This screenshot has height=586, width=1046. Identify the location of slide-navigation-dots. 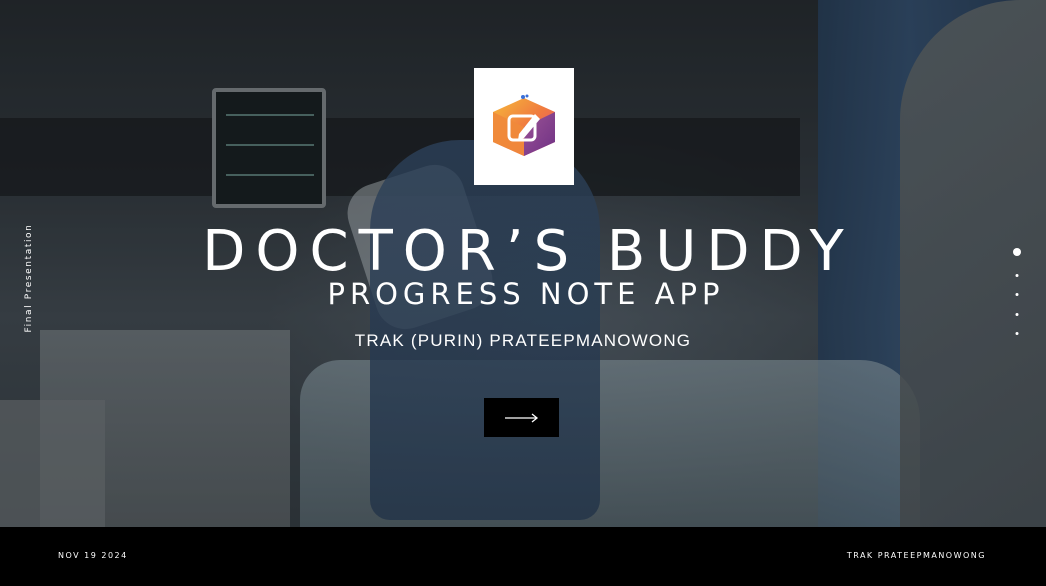
(1017, 293).